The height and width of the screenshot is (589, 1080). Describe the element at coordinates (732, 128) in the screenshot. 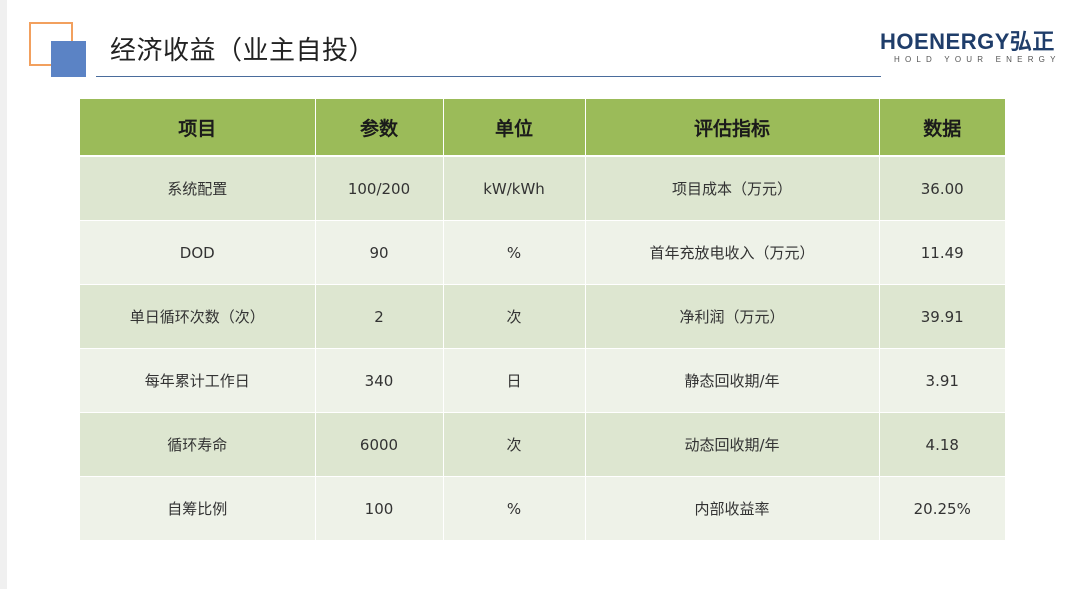

I see `column-header: 评估指标` at that location.